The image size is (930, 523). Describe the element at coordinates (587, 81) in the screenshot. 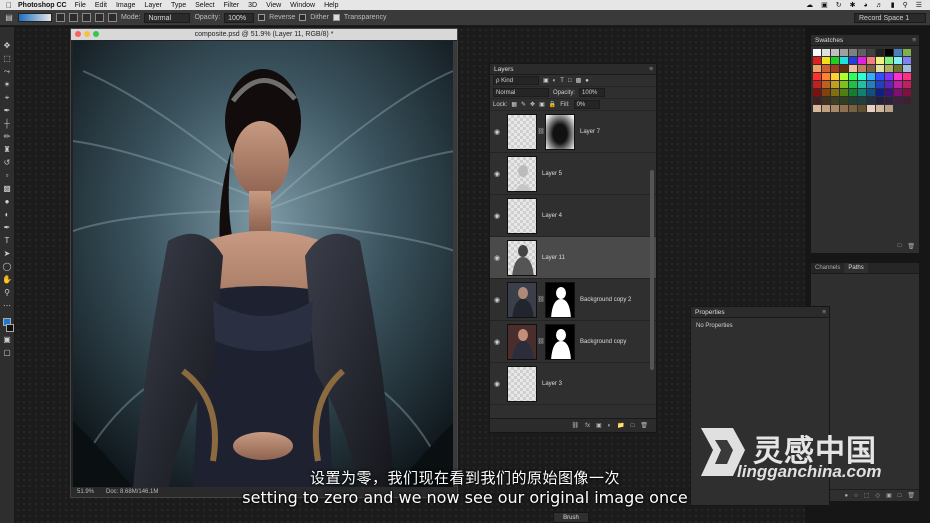

I see `filter-toggle-icon: ●` at that location.